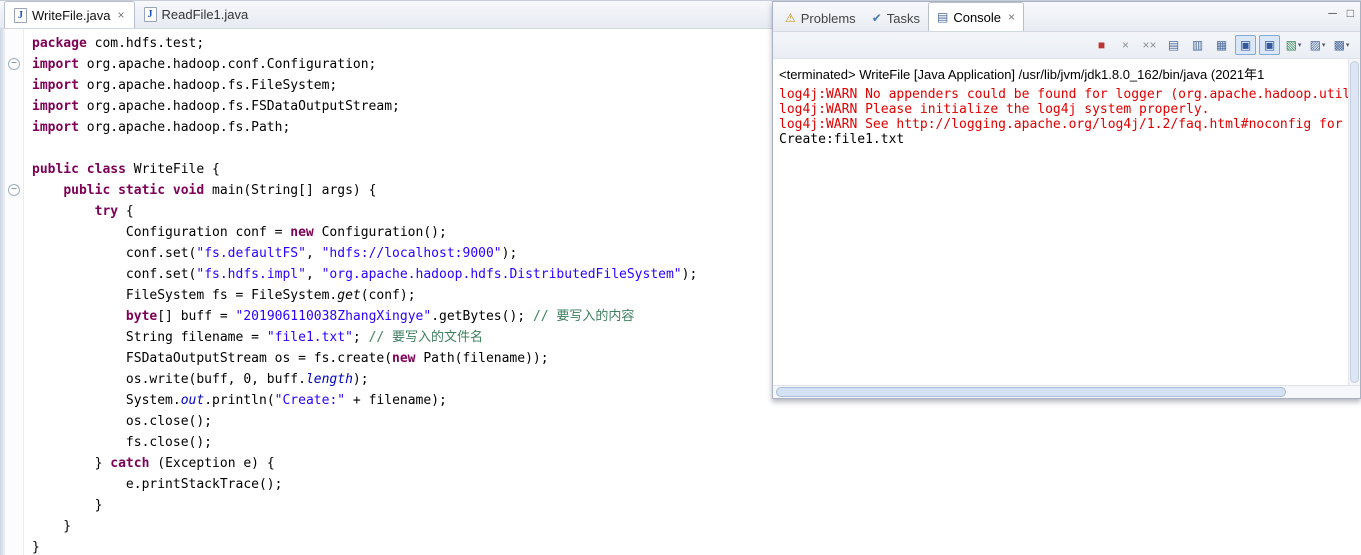 This screenshot has width=1361, height=555. I want to click on clear-console-button: ▤, so click(1173, 45).